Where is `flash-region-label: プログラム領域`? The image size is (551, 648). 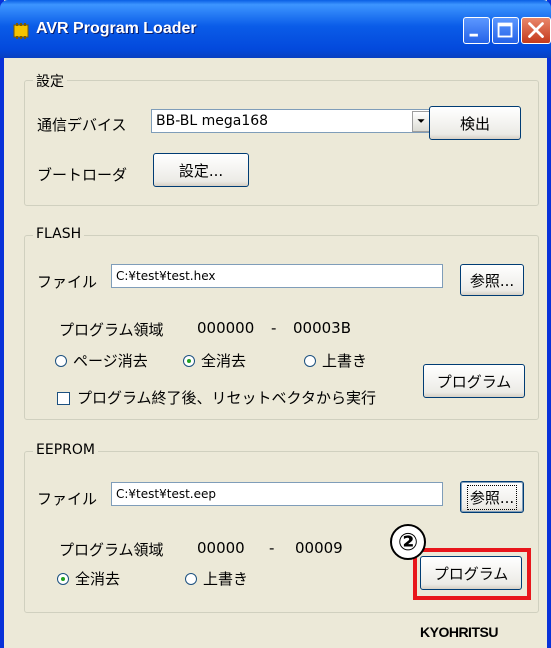 flash-region-label: プログラム領域 is located at coordinates (111, 330).